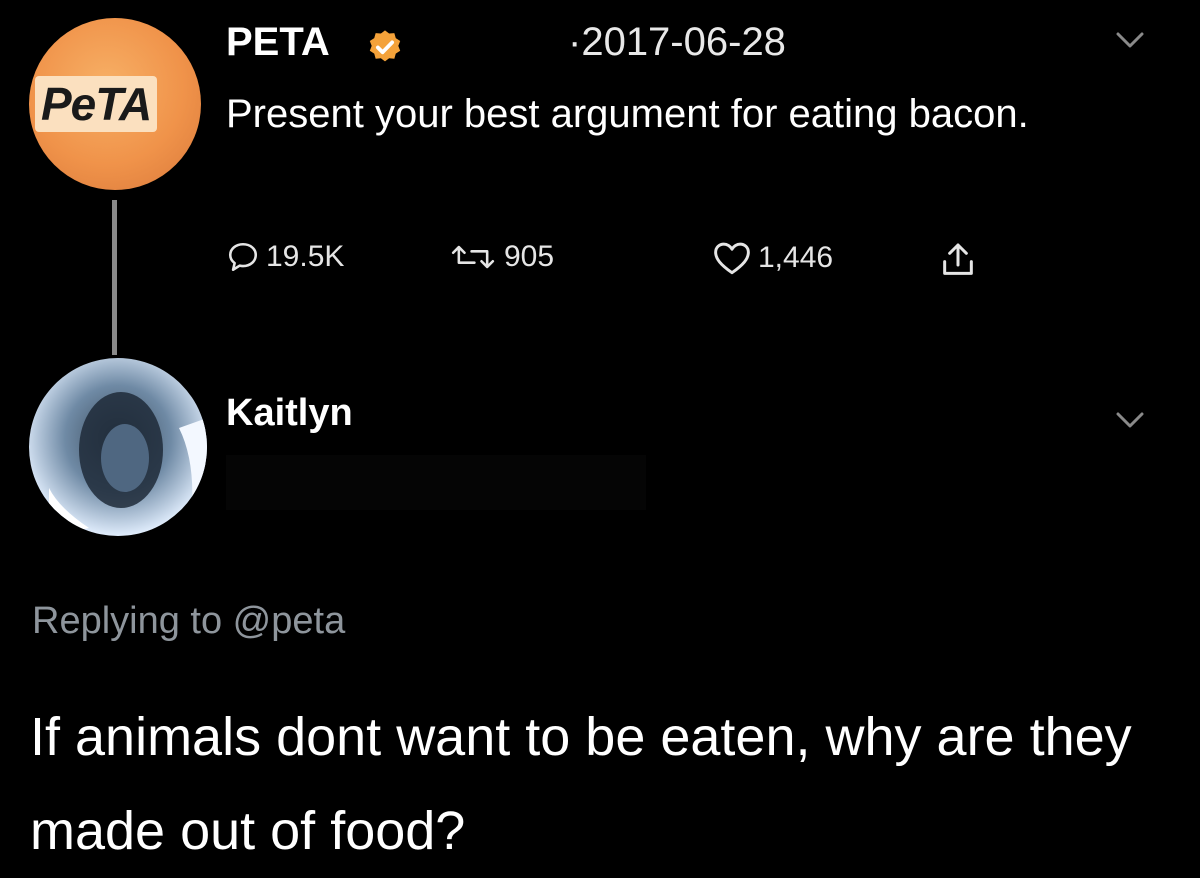 Image resolution: width=1200 pixels, height=878 pixels. Describe the element at coordinates (114, 277) in the screenshot. I see `thread-line` at that location.